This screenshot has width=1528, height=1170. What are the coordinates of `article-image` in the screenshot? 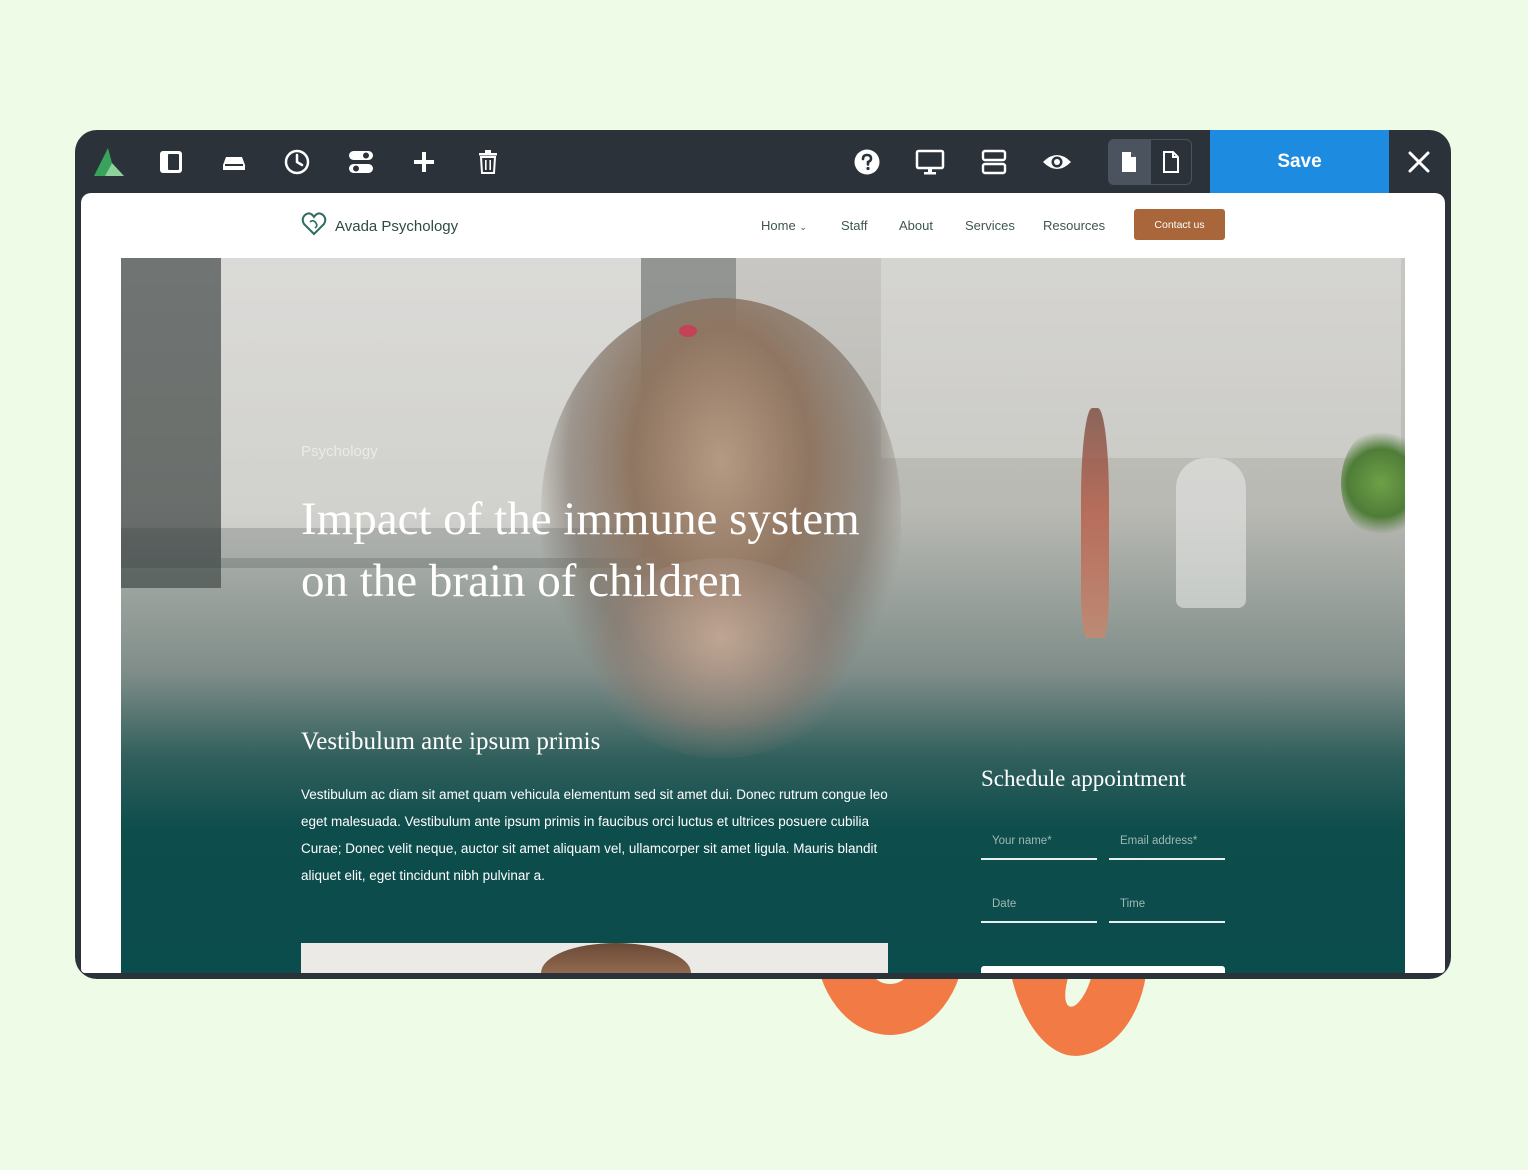 It's located at (594, 958).